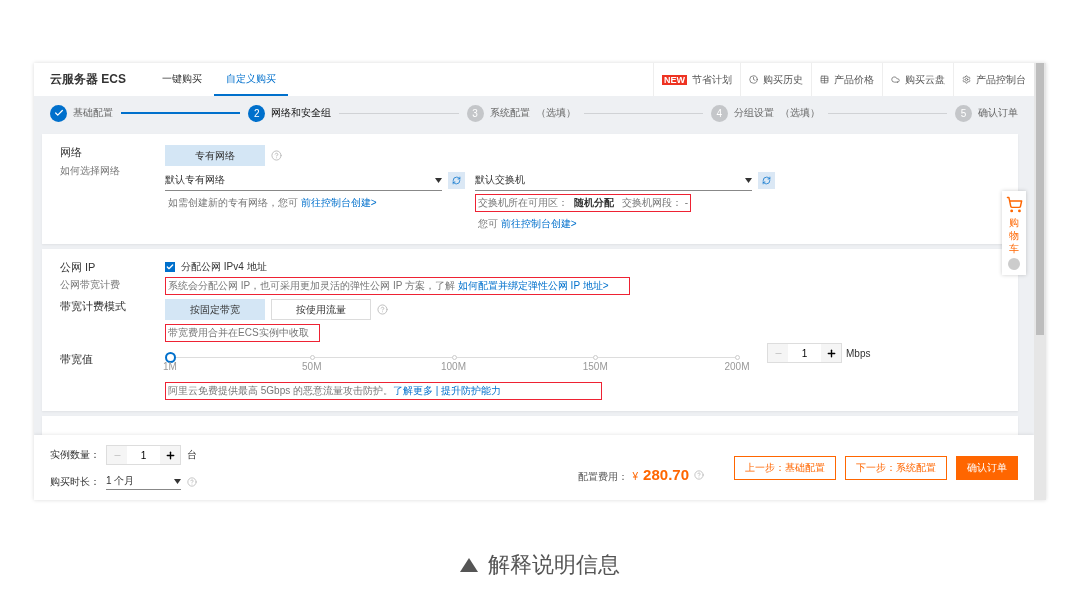 The height and width of the screenshot is (595, 1080). I want to click on step-number: 2, so click(257, 113).